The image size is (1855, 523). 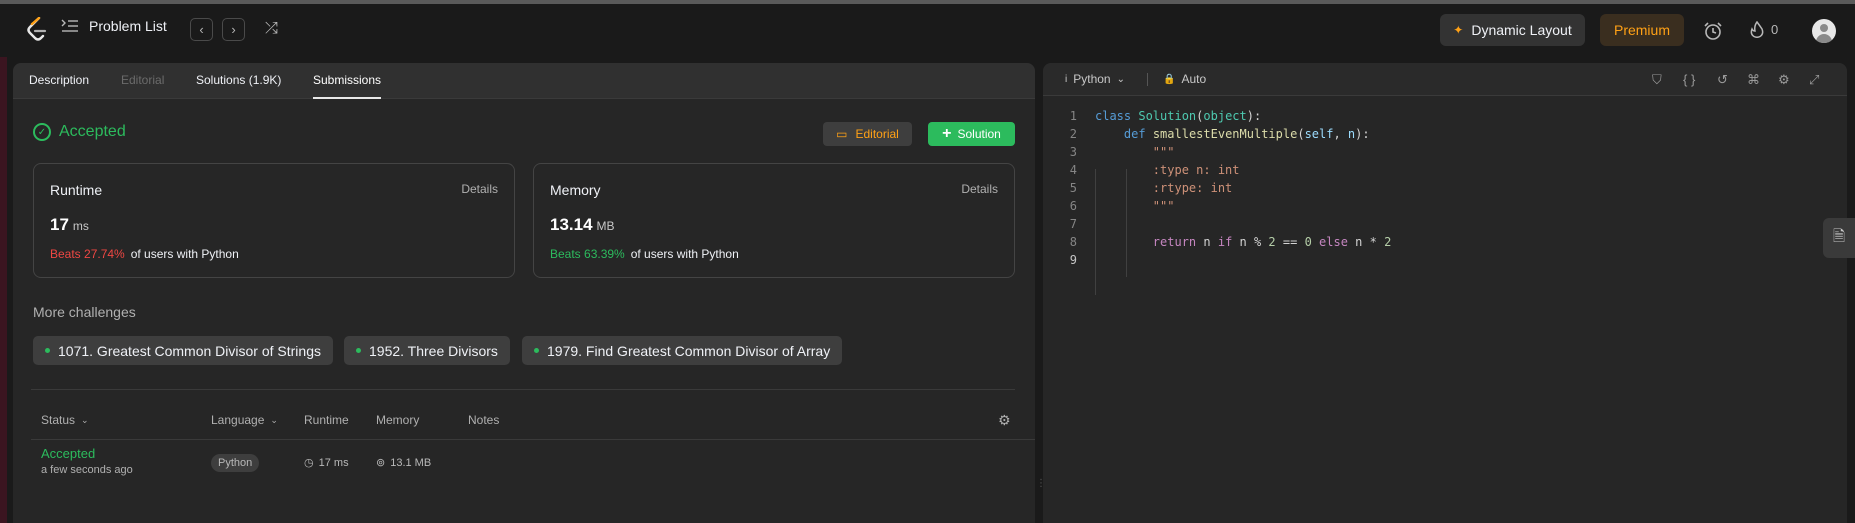 I want to click on runtime-value: 17 ms, so click(x=69, y=225).